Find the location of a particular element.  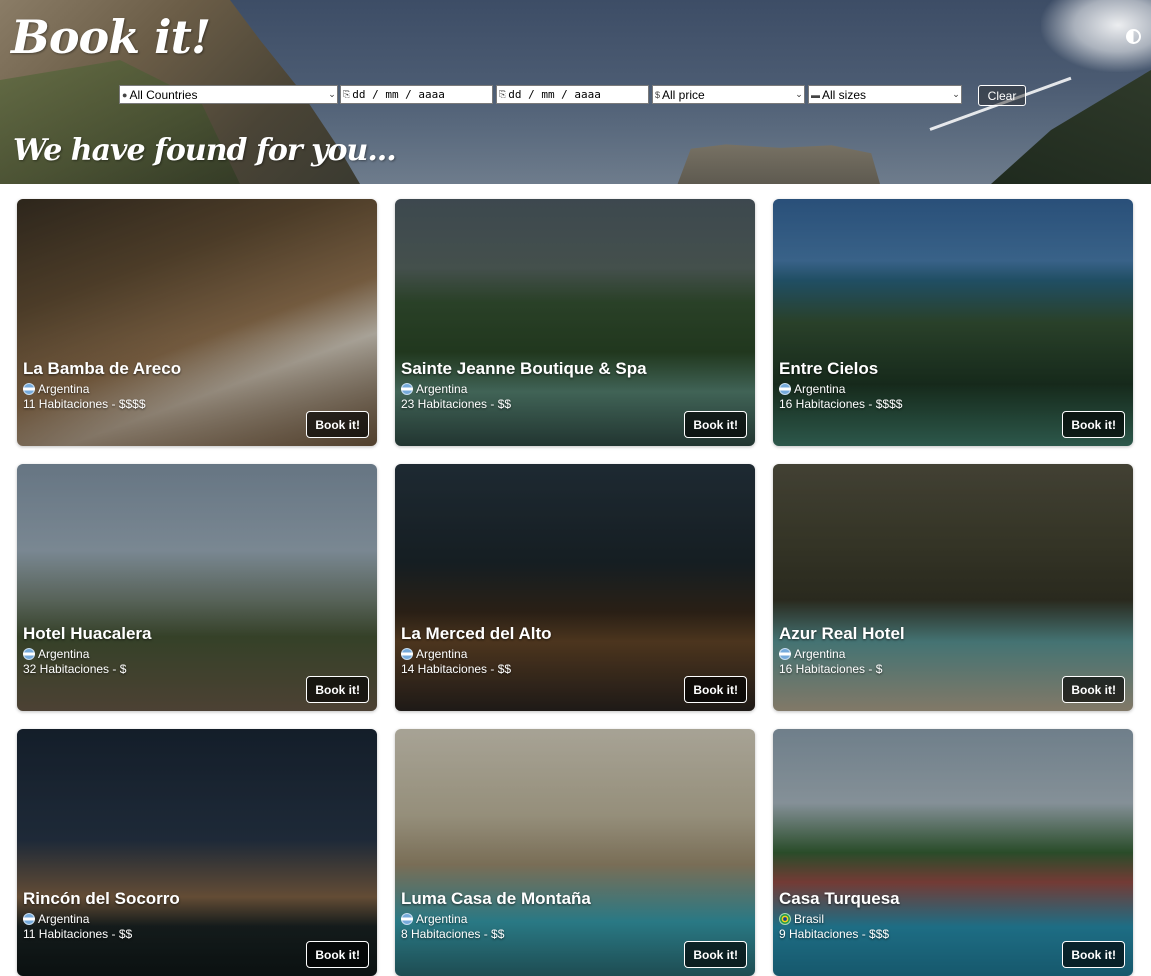

brazil-flag-icon is located at coordinates (785, 919).